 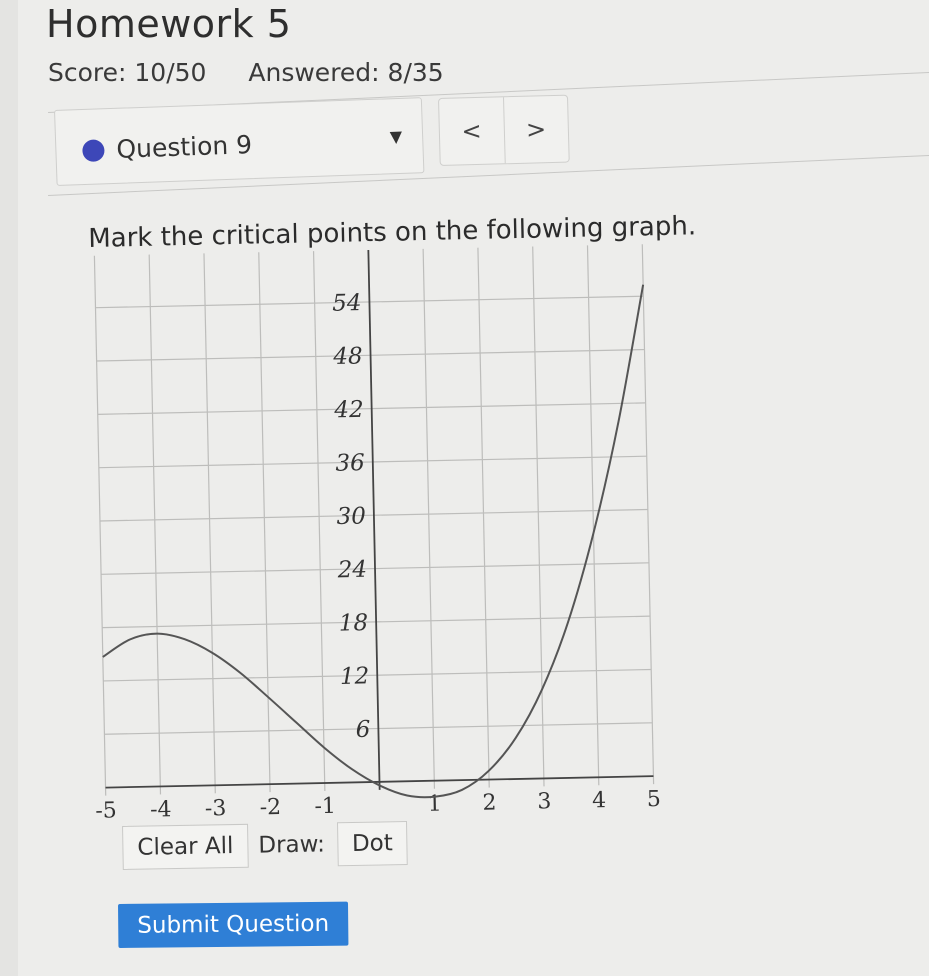 I want to click on dot-tool-button: Dot, so click(x=372, y=844).